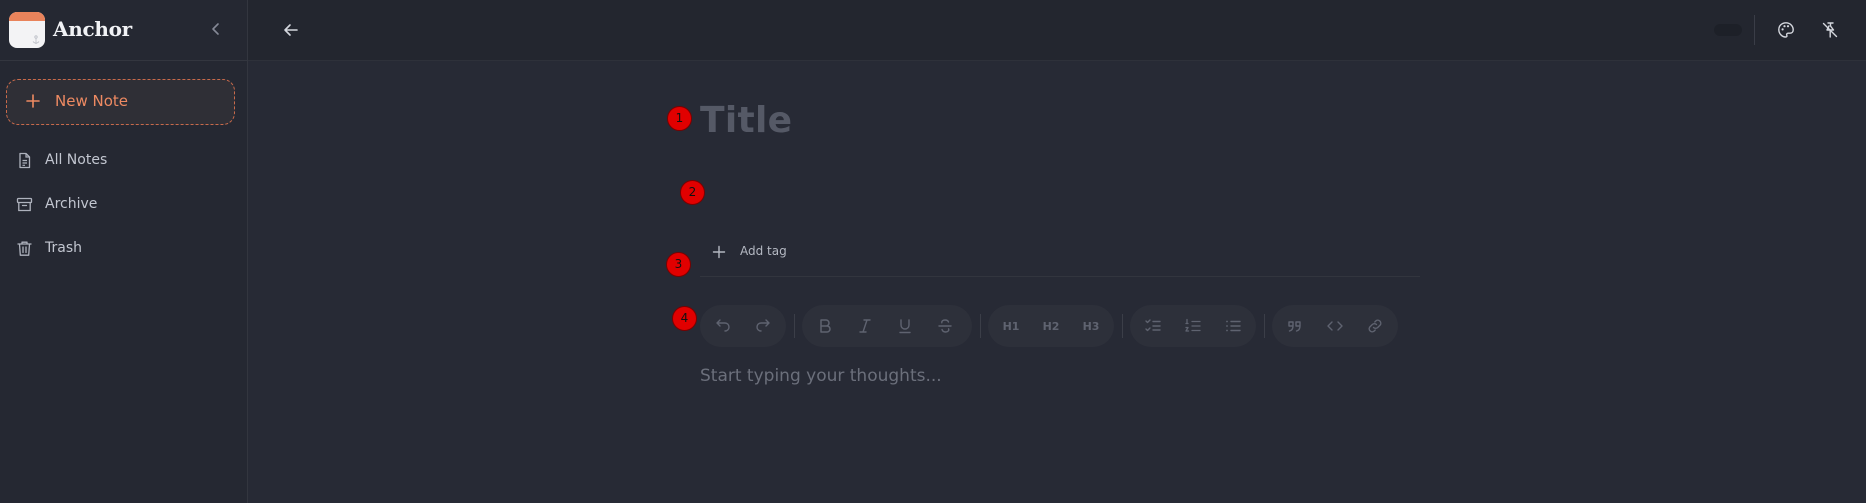 This screenshot has height=503, width=1866. I want to click on sidebar: Anchor New Note All Notes Archive Trash, so click(124, 251).